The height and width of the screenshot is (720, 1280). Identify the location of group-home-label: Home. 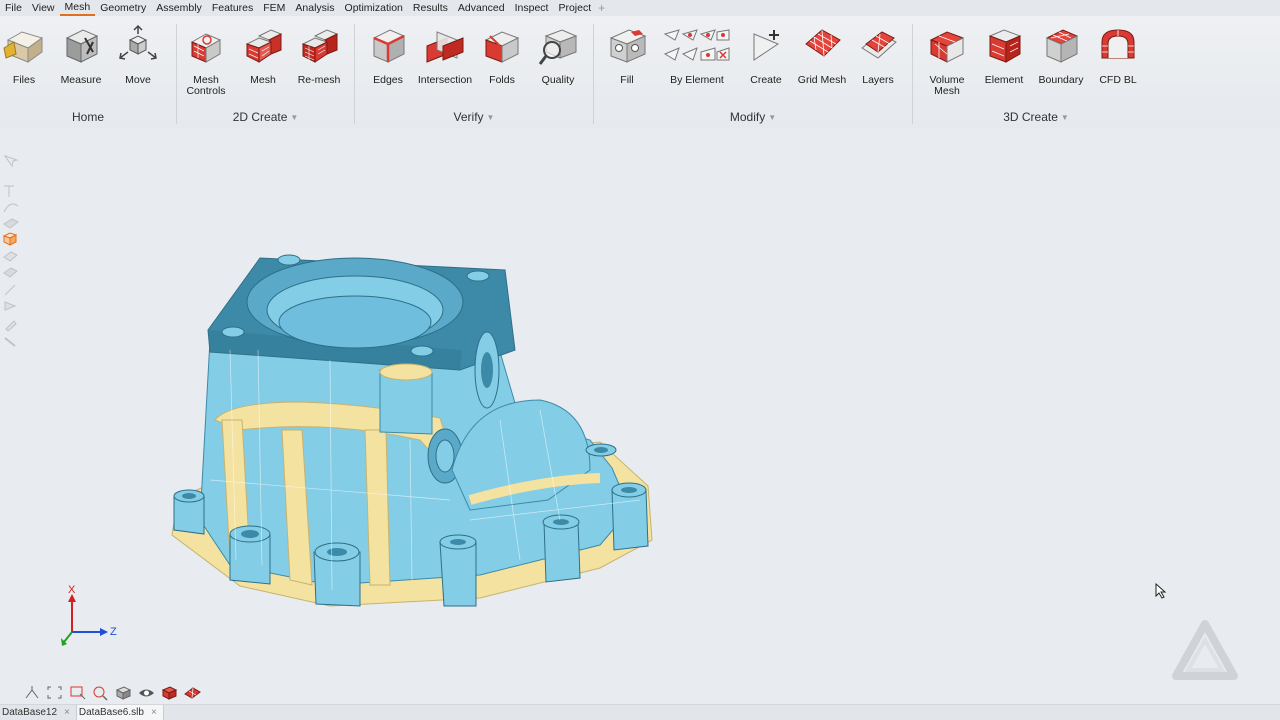
(87, 117).